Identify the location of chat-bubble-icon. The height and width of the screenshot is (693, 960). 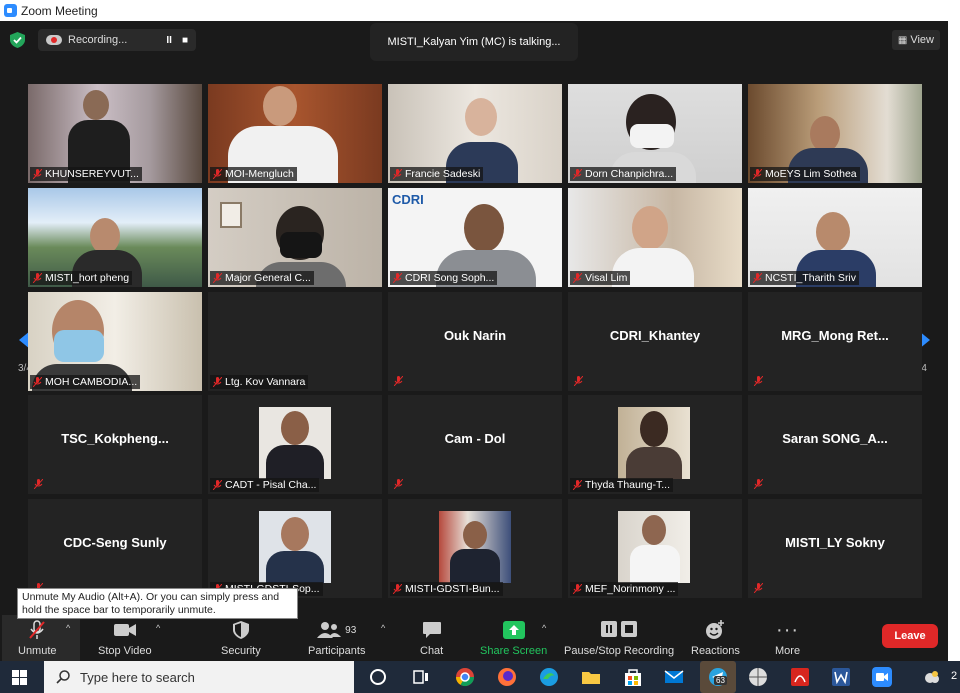
(432, 630).